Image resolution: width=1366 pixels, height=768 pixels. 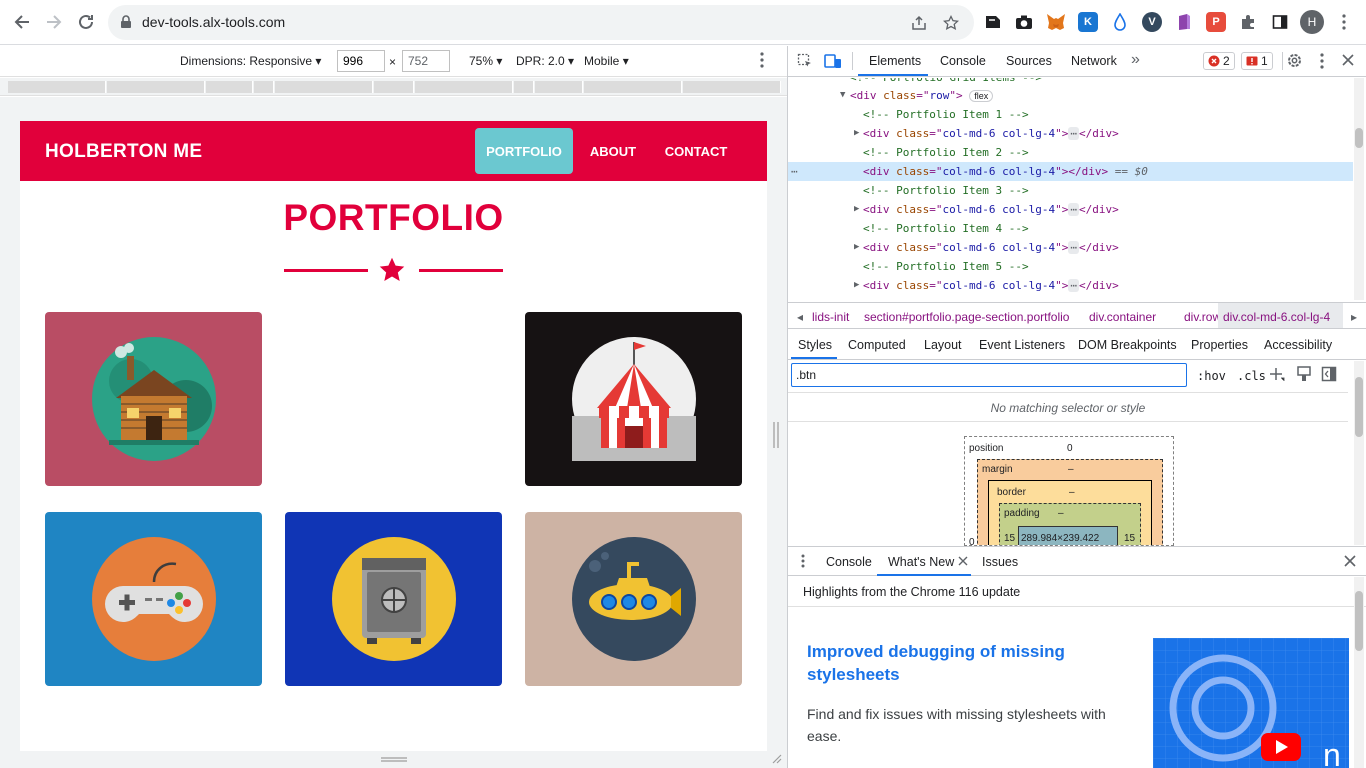 I want to click on error-count-badge: 2, so click(x=1219, y=61).